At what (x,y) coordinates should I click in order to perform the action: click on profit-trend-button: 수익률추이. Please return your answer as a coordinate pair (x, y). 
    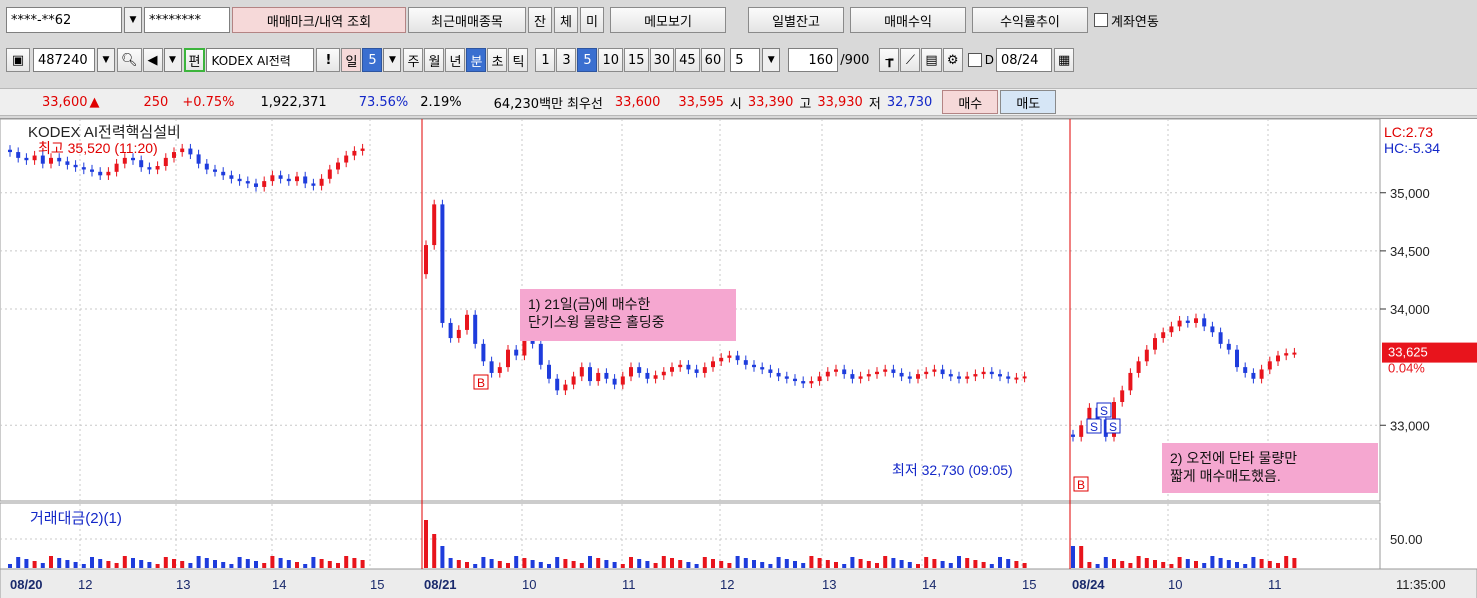
    Looking at the image, I should click on (1030, 20).